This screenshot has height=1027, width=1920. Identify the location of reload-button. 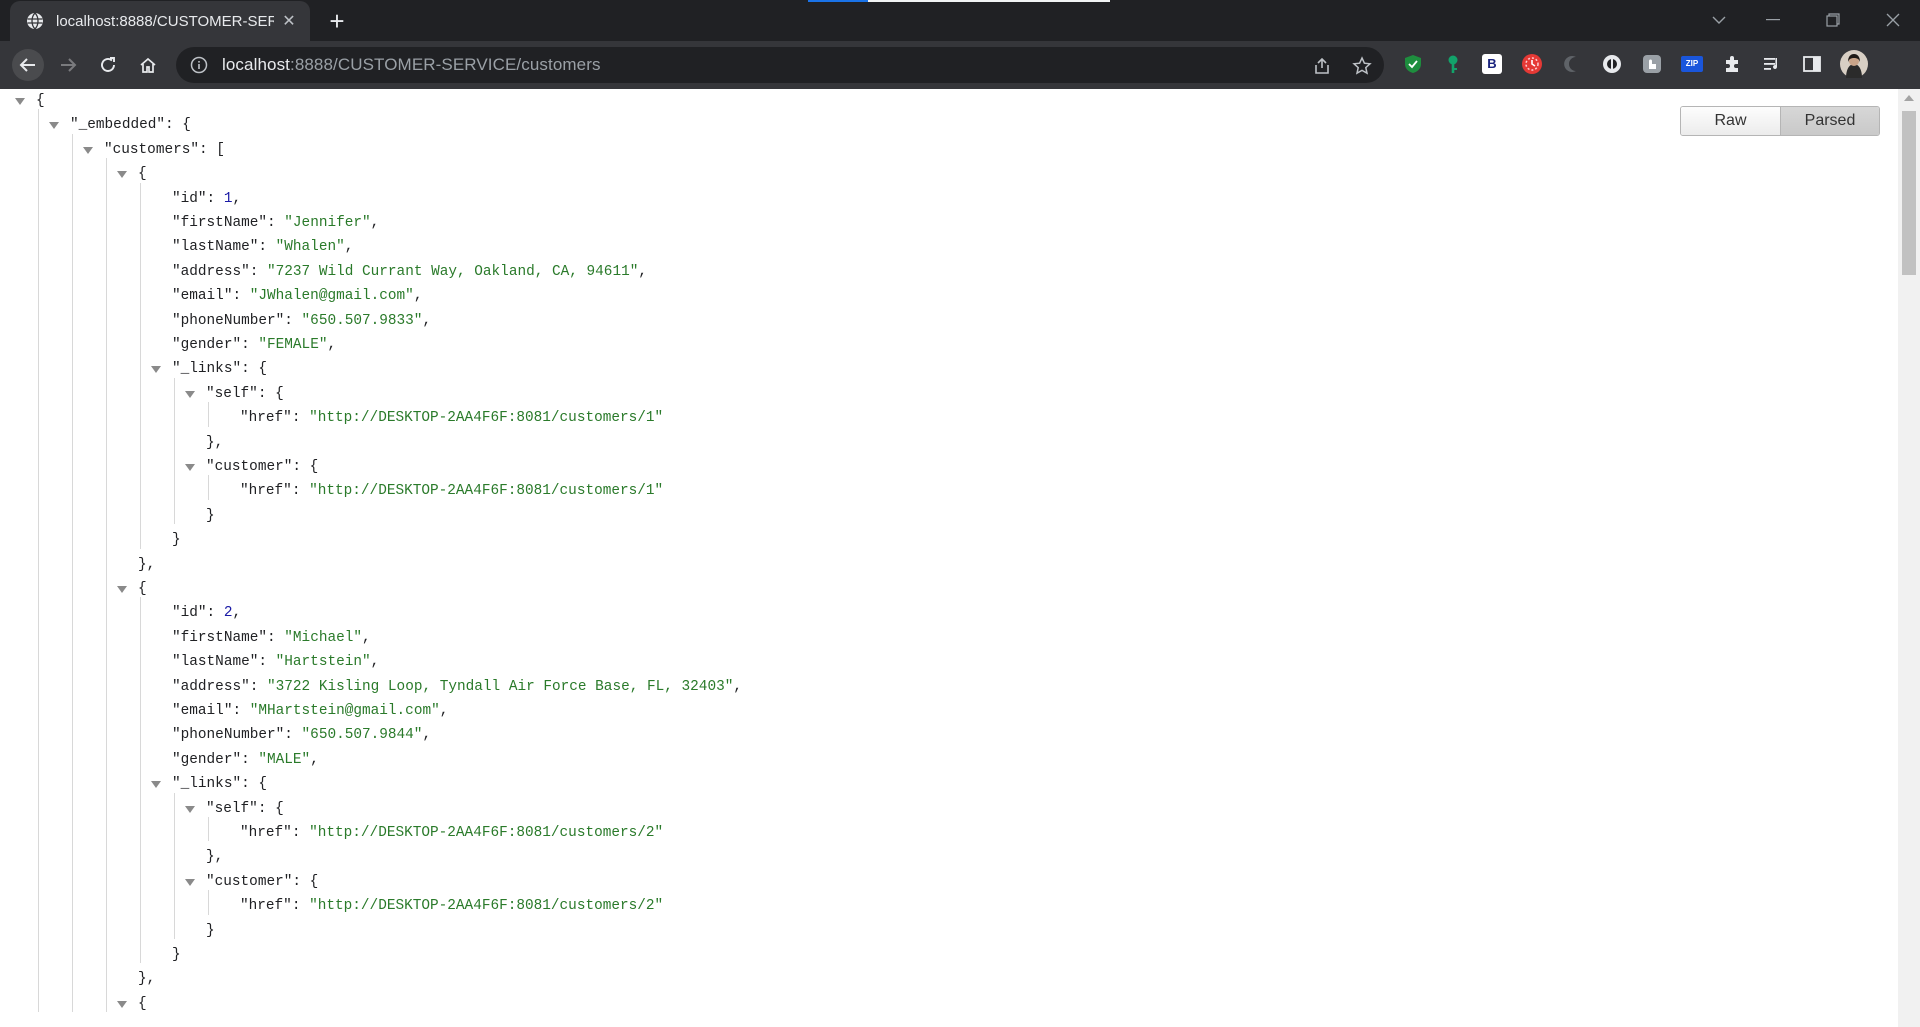
(108, 65).